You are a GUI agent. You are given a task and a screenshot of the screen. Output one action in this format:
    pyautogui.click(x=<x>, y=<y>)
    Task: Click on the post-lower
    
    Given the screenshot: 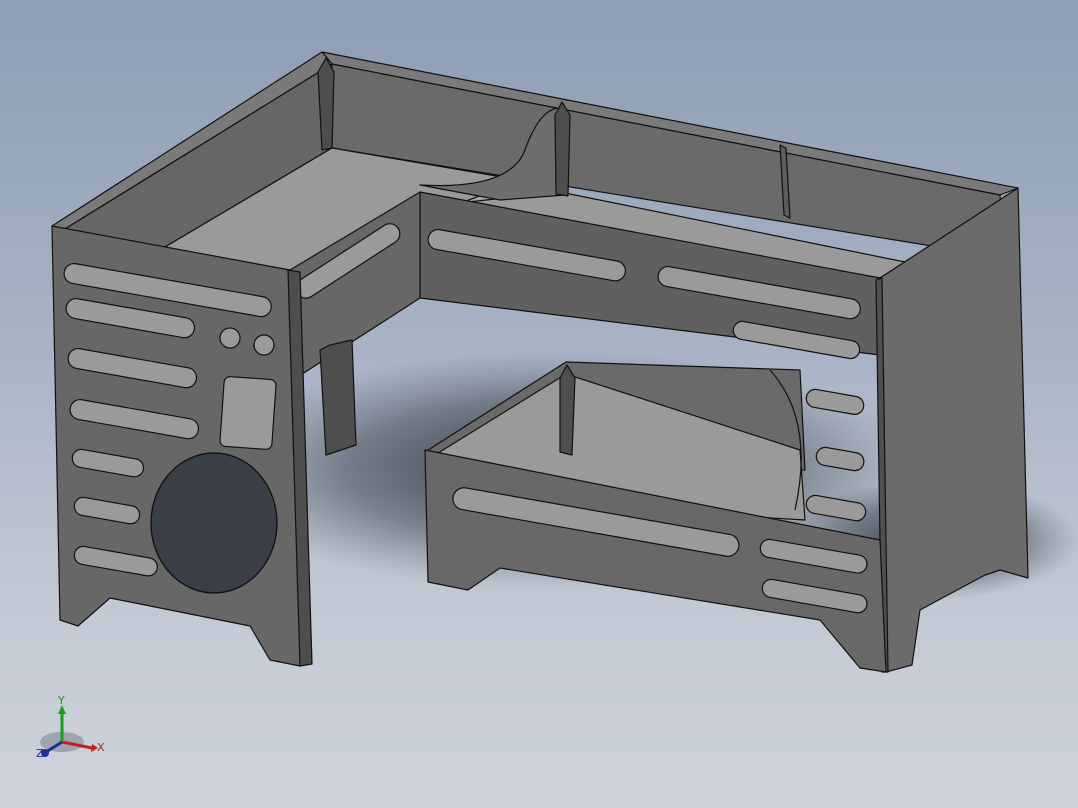 What is the action you would take?
    pyautogui.click(x=567, y=410)
    